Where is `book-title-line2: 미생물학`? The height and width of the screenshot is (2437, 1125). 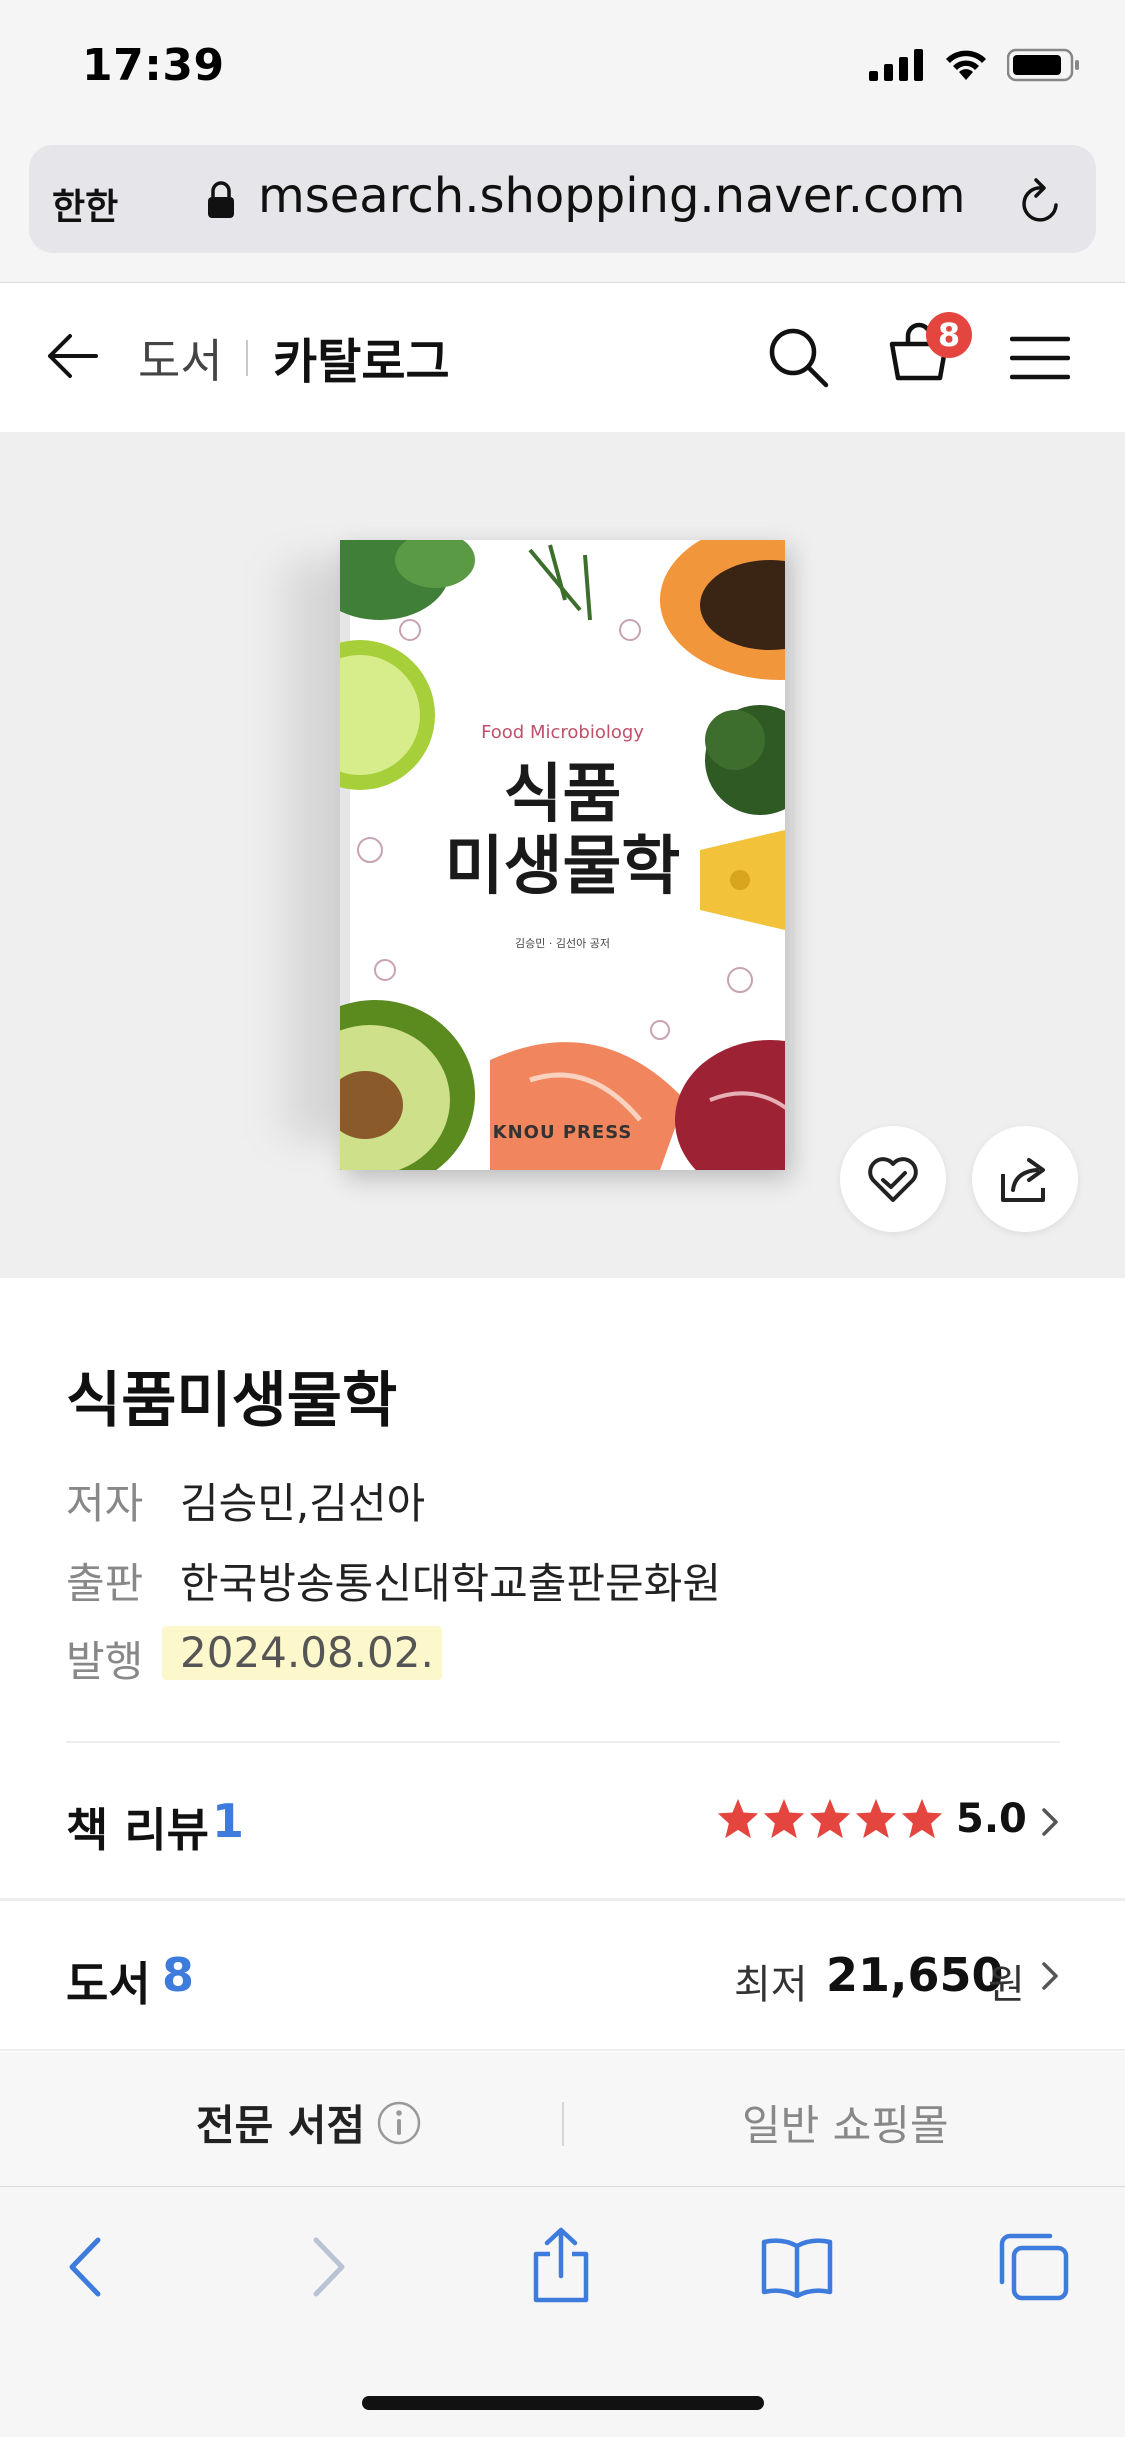 book-title-line2: 미생물학 is located at coordinates (562, 867).